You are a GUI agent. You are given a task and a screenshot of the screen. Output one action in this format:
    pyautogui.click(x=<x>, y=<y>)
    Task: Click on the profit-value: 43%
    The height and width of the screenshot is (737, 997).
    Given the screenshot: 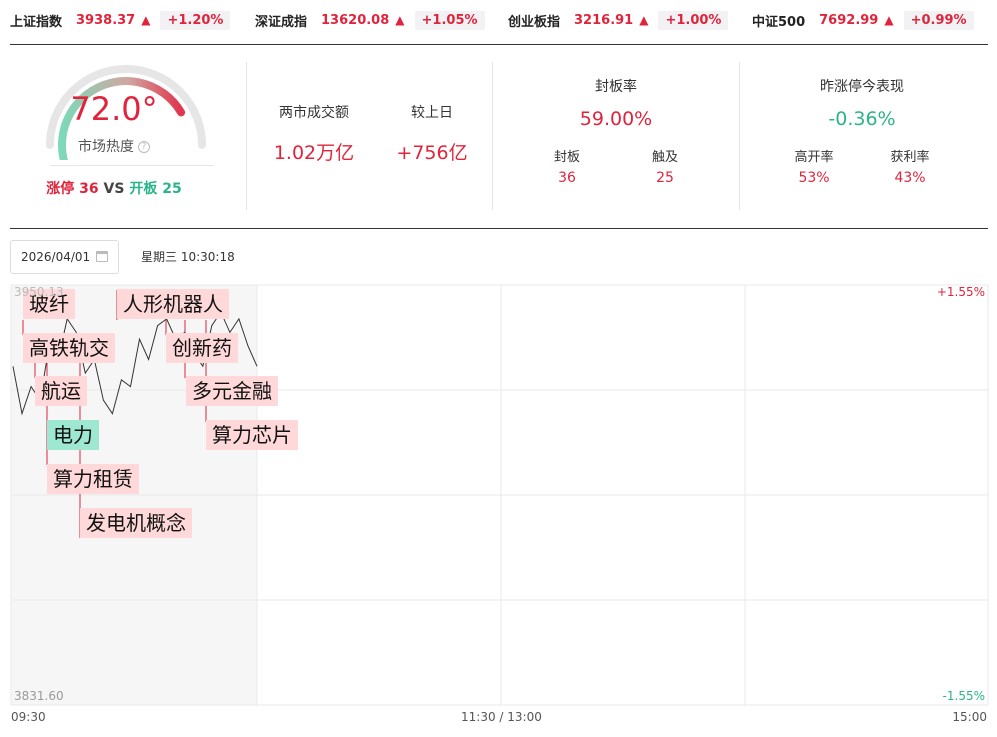 What is the action you would take?
    pyautogui.click(x=910, y=178)
    